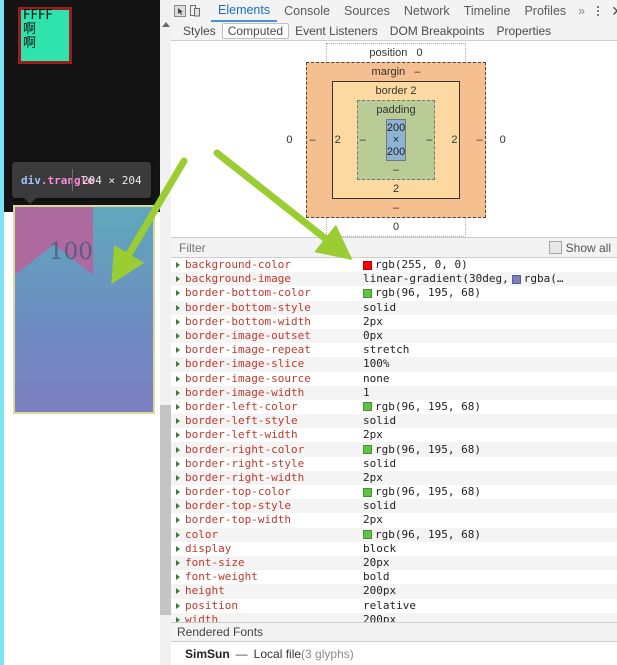 The width and height of the screenshot is (617, 665). I want to click on tab-sources: Sources, so click(367, 11).